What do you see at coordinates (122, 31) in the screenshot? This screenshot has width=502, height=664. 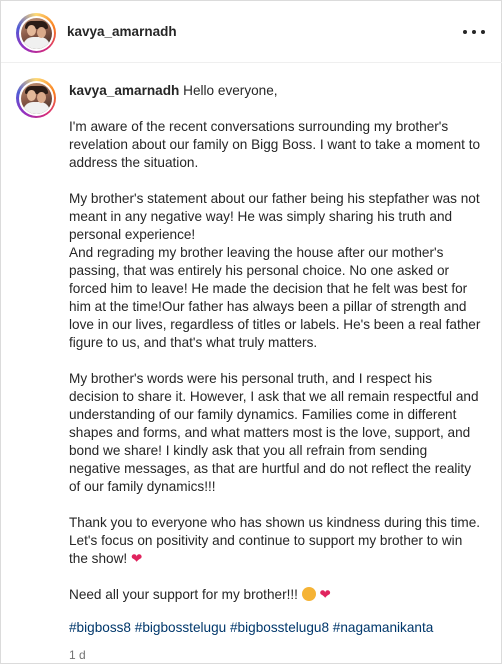 I see `header-username: kavya_amarnadh` at bounding box center [122, 31].